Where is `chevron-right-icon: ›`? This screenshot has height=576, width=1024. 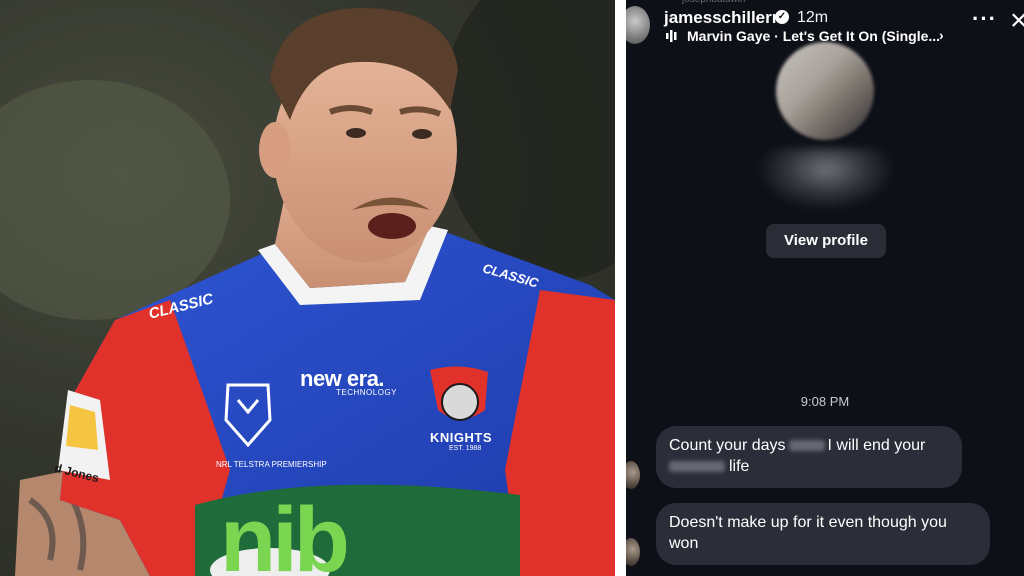 chevron-right-icon: › is located at coordinates (941, 35).